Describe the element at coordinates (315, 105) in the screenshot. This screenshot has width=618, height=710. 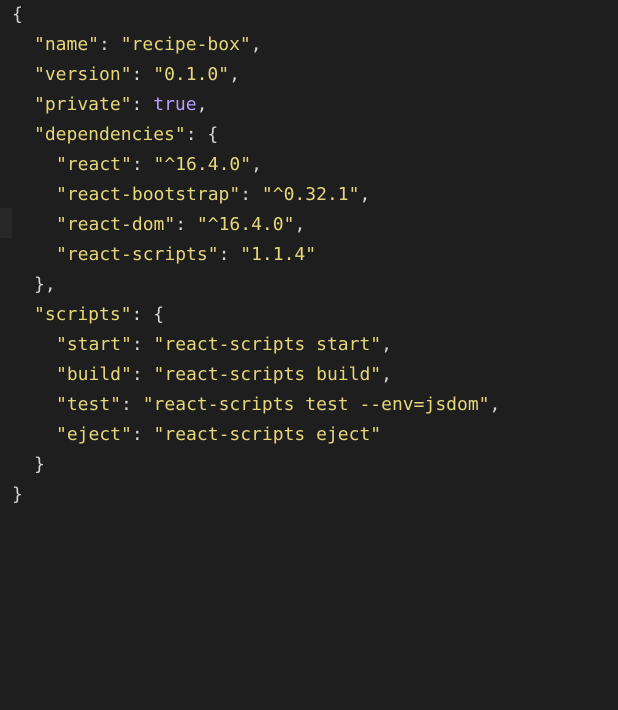
I see `code-line: "private": true,` at that location.